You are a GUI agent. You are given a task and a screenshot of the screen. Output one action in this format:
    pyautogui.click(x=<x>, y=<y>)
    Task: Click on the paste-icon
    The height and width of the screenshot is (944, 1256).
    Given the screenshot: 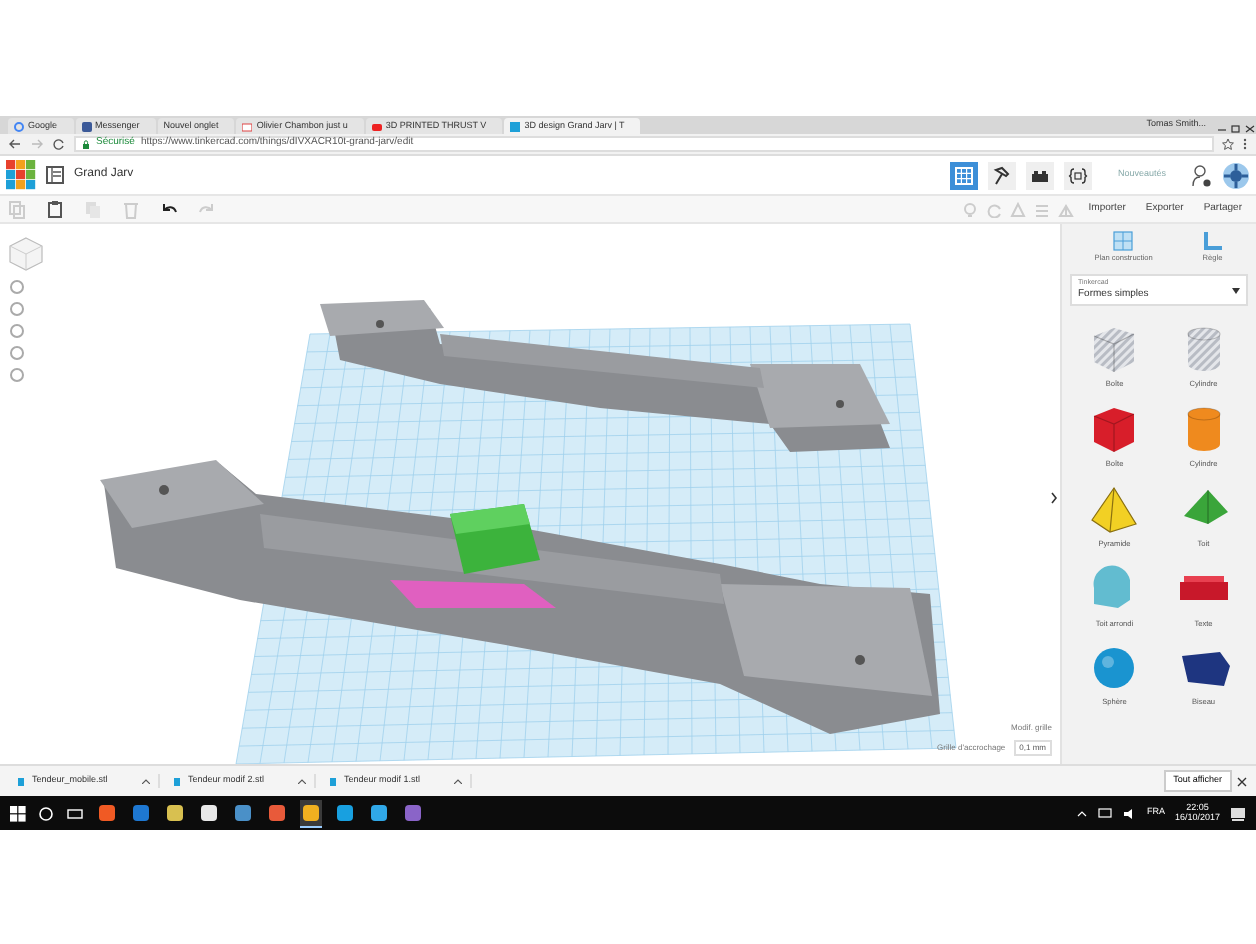 What is the action you would take?
    pyautogui.click(x=55, y=209)
    